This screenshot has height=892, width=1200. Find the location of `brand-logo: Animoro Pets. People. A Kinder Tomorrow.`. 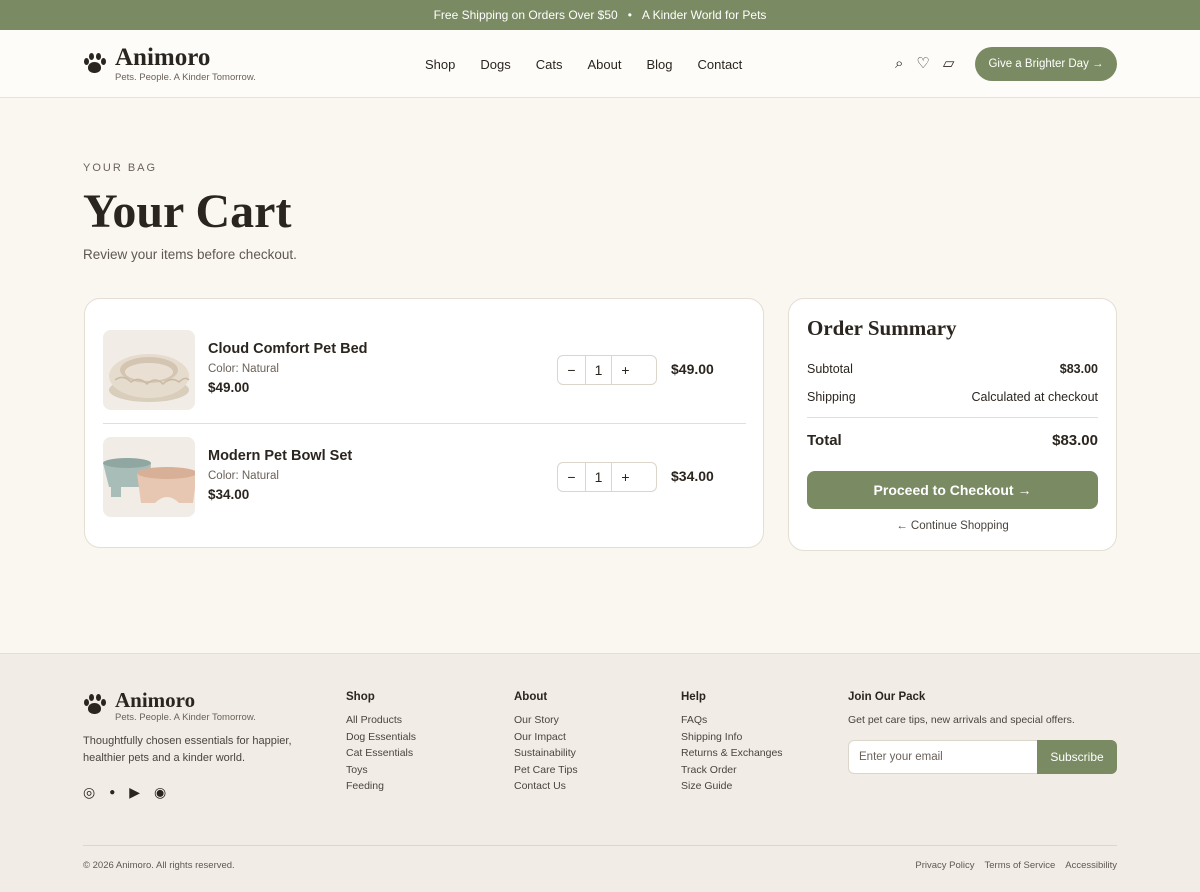

brand-logo: Animoro Pets. People. A Kinder Tomorrow. is located at coordinates (169, 64).